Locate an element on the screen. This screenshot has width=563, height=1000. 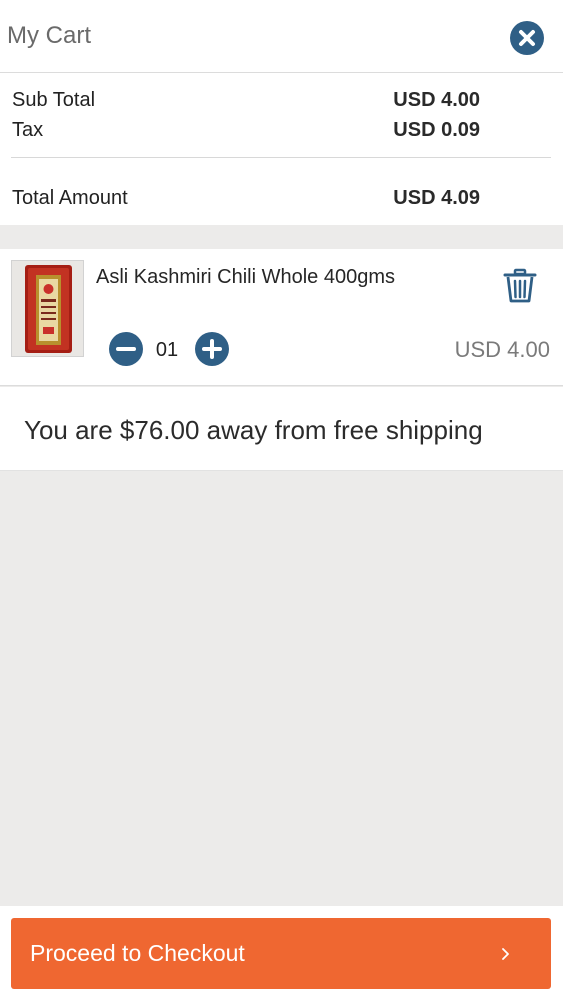
increase-quantity-button is located at coordinates (212, 349).